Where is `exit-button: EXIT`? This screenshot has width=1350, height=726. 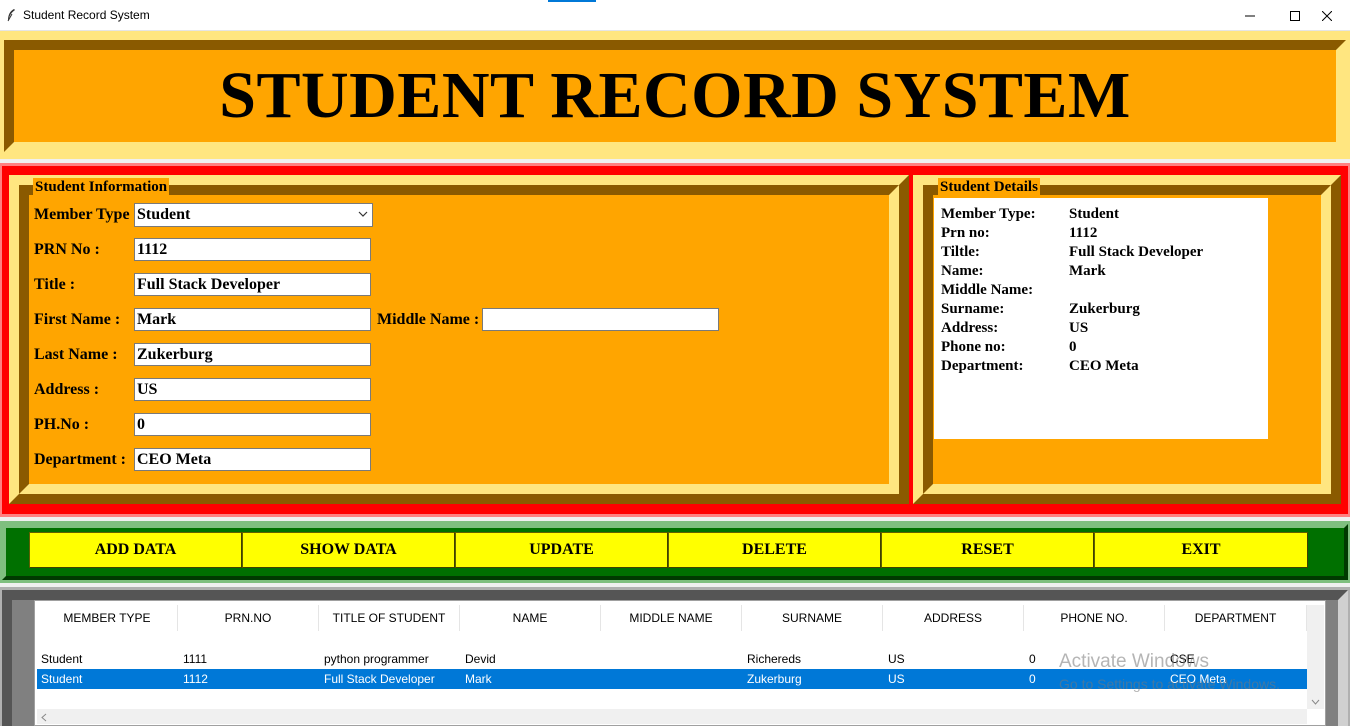 exit-button: EXIT is located at coordinates (1201, 550).